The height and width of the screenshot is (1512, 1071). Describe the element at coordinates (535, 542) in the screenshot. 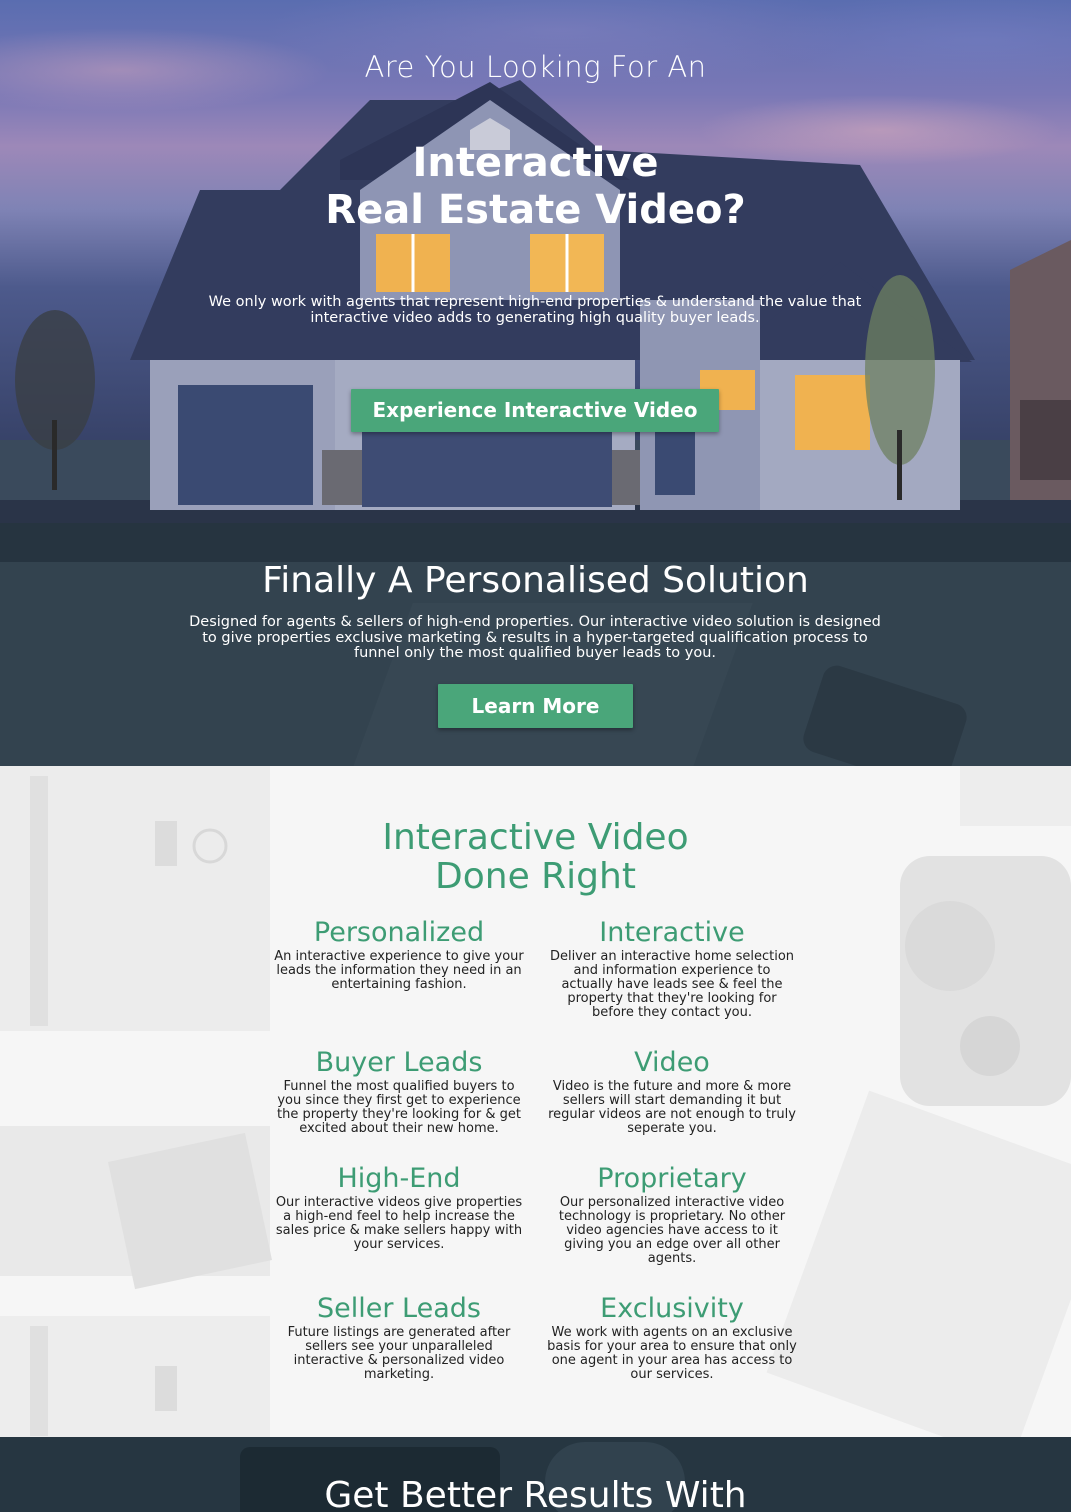

I see `section-divider` at that location.